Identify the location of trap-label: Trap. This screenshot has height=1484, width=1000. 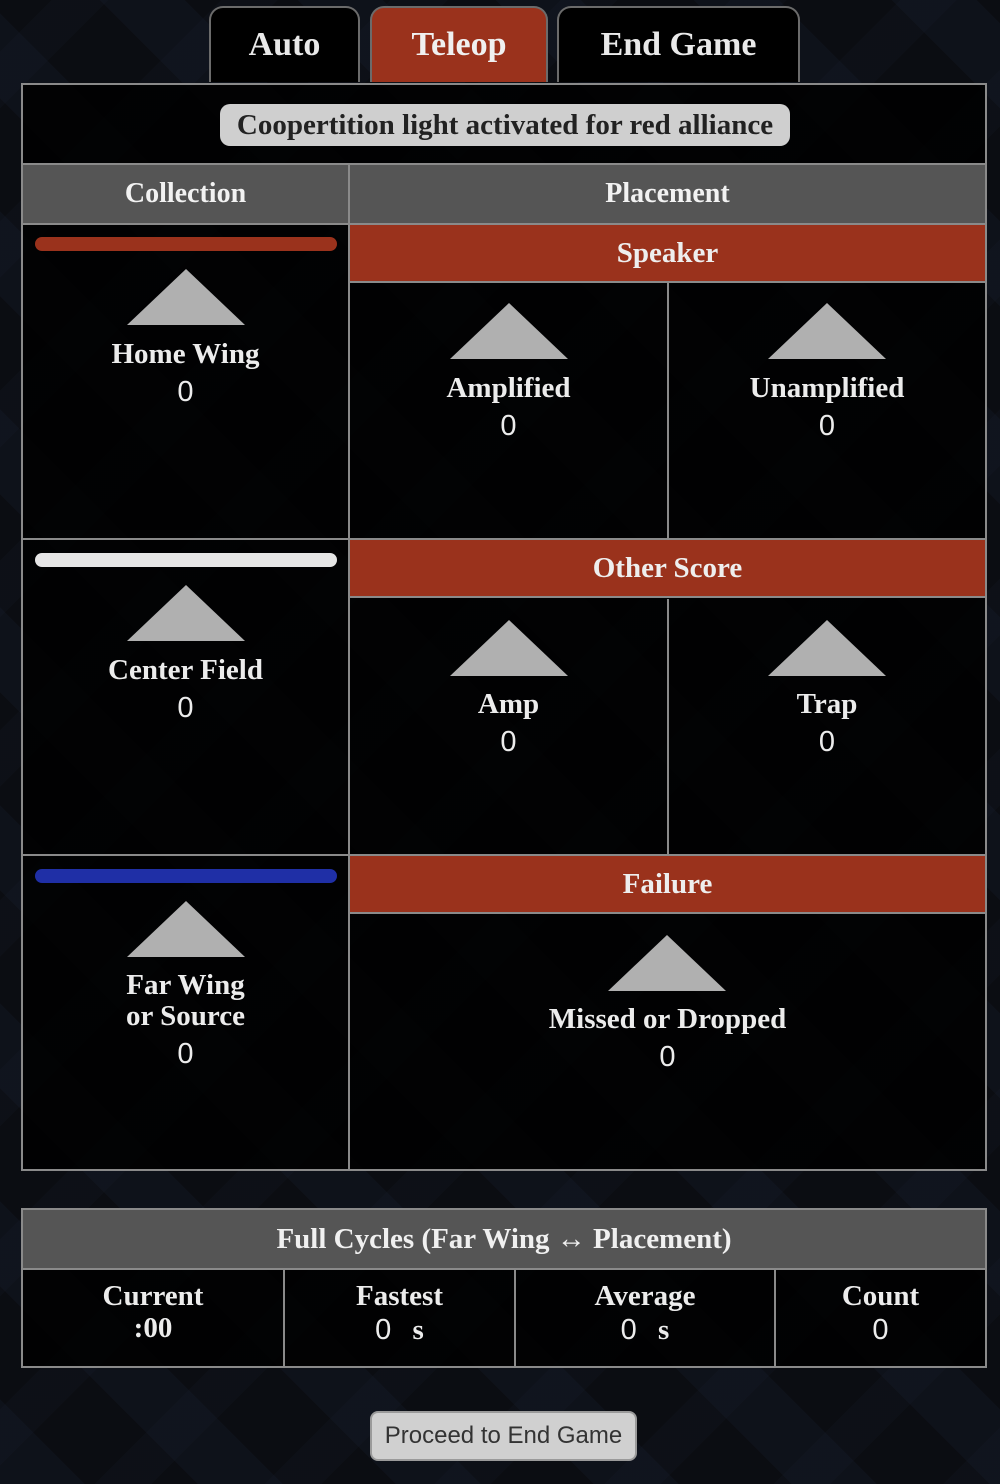
(827, 704).